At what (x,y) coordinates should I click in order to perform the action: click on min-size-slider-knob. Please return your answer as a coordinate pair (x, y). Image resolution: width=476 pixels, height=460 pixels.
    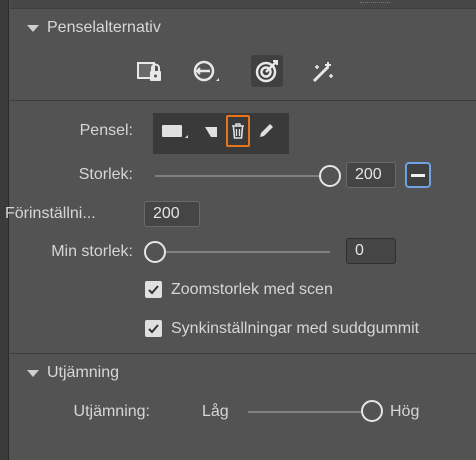
    Looking at the image, I should click on (155, 252).